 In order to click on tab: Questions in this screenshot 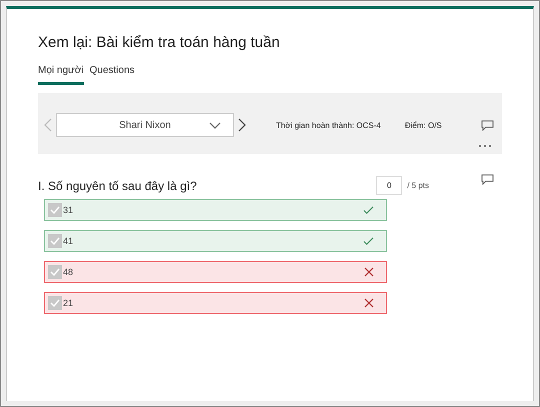, I will do `click(112, 75)`.